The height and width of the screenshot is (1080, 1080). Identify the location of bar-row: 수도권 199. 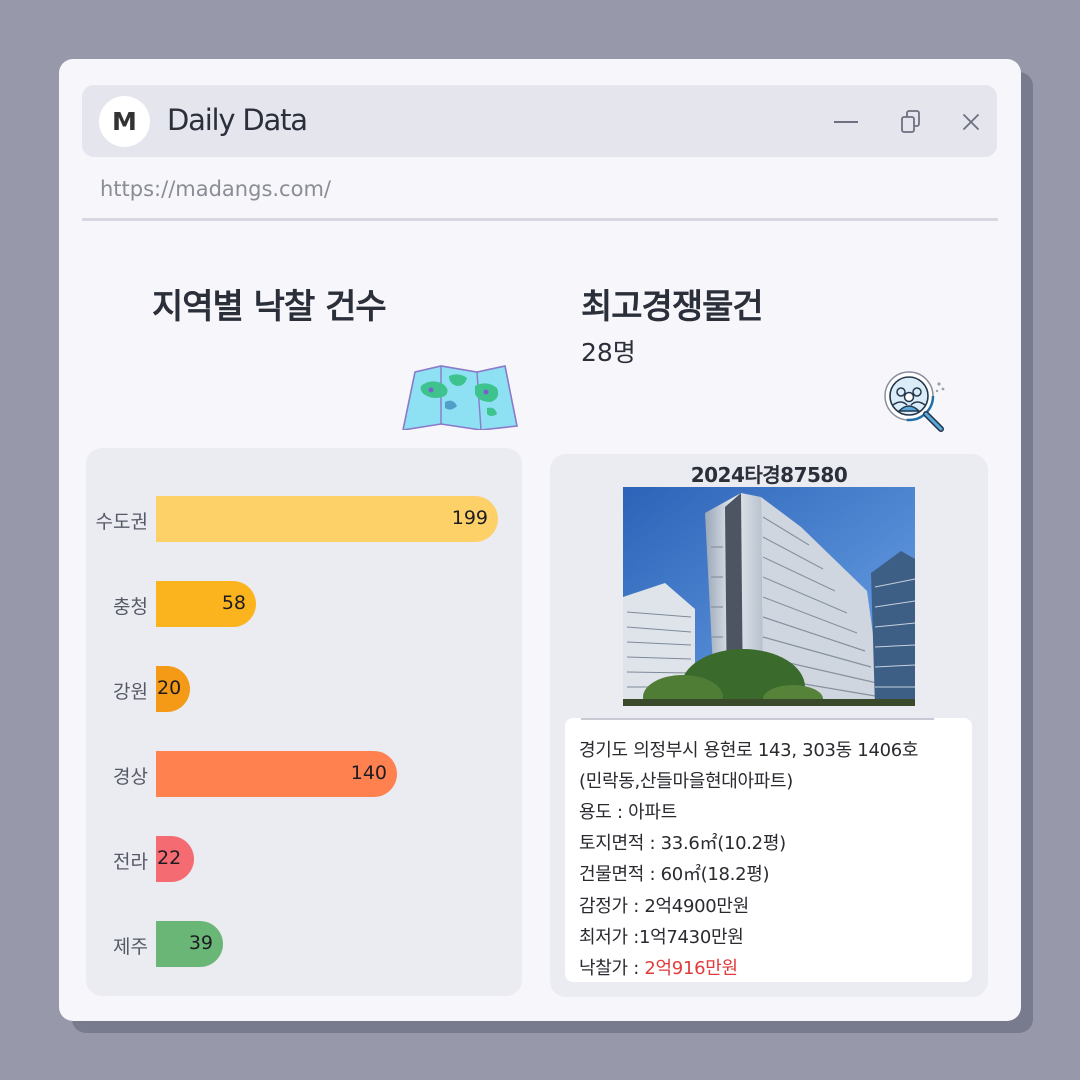
(304, 519).